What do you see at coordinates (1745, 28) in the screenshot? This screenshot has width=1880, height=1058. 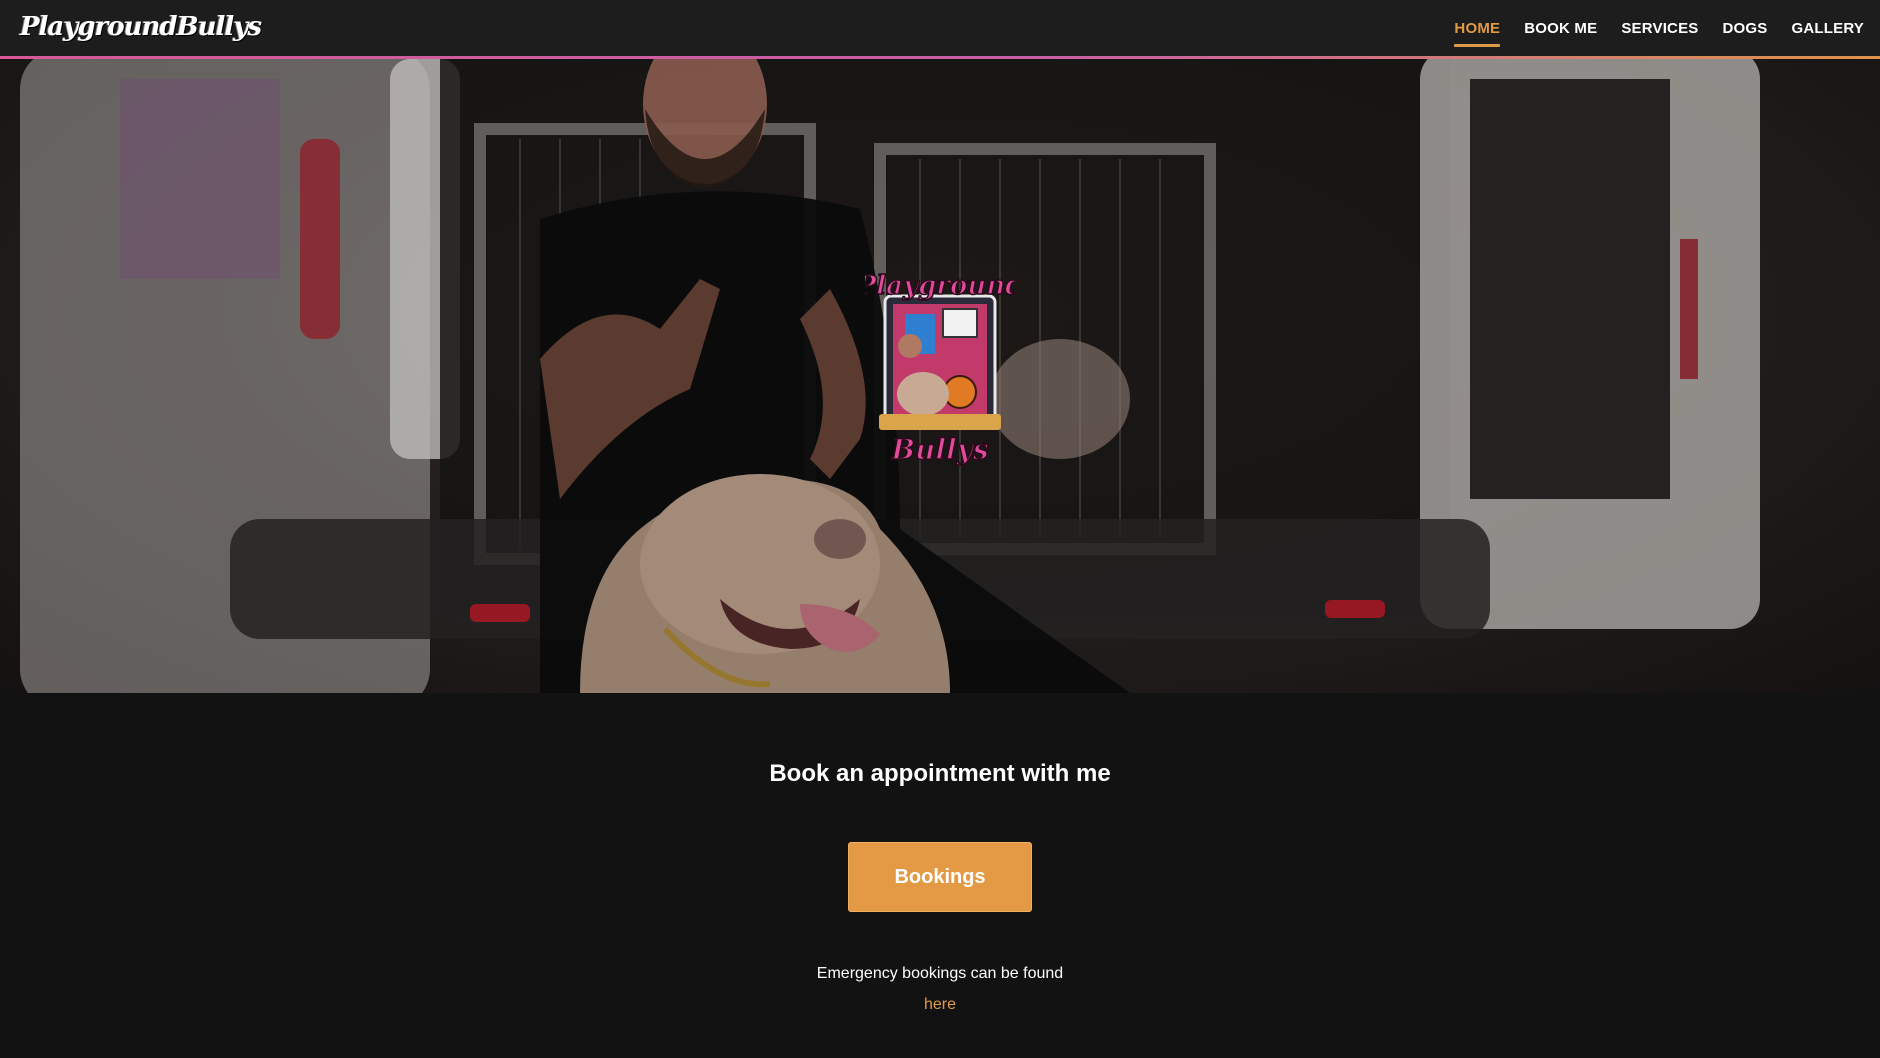 I see `nav-dogs: DOGS` at bounding box center [1745, 28].